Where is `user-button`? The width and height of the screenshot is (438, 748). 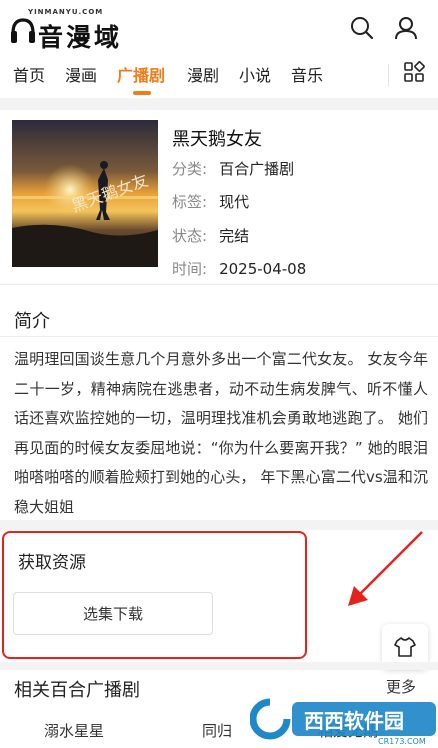
user-button is located at coordinates (406, 28).